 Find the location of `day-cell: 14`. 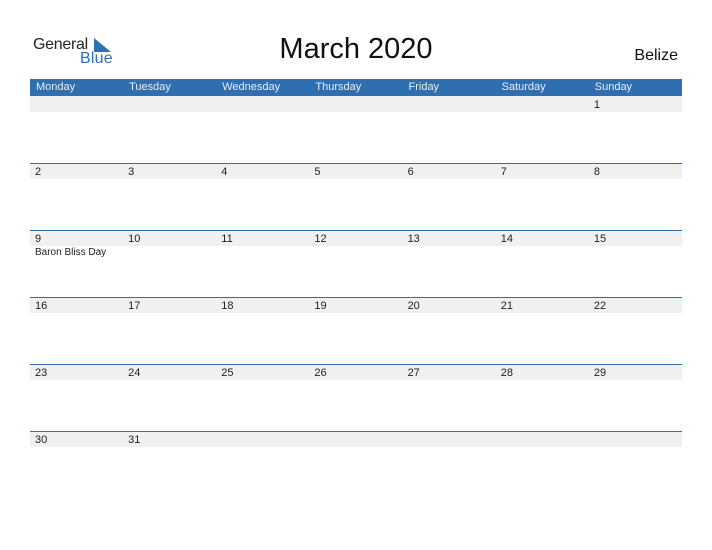

day-cell: 14 is located at coordinates (542, 263).